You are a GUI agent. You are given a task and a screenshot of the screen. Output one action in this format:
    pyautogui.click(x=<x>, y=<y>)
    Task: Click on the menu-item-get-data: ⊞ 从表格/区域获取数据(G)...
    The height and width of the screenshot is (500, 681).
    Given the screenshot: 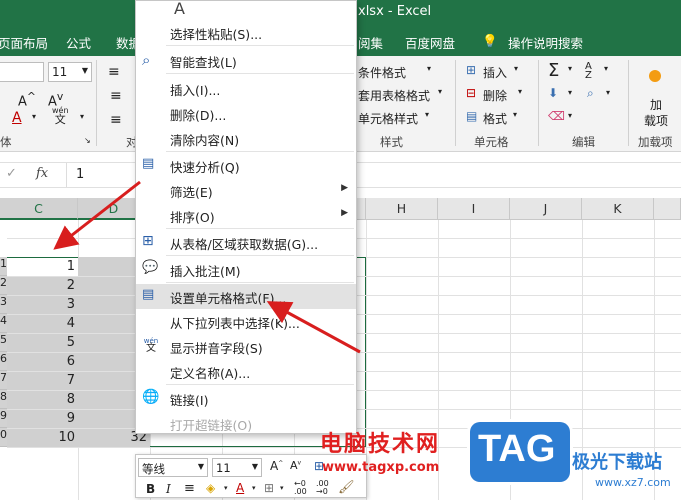 What is the action you would take?
    pyautogui.click(x=246, y=242)
    